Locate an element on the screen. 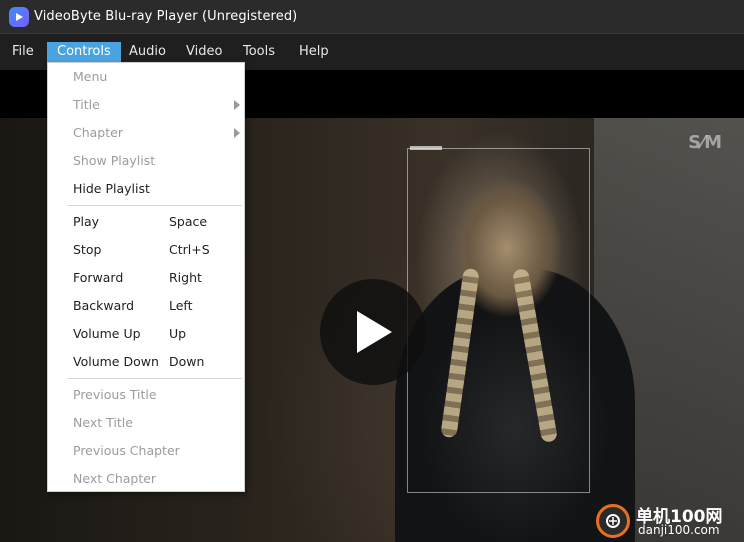 This screenshot has width=744, height=542. menu-item-shortcut: Ctrl+S is located at coordinates (189, 249).